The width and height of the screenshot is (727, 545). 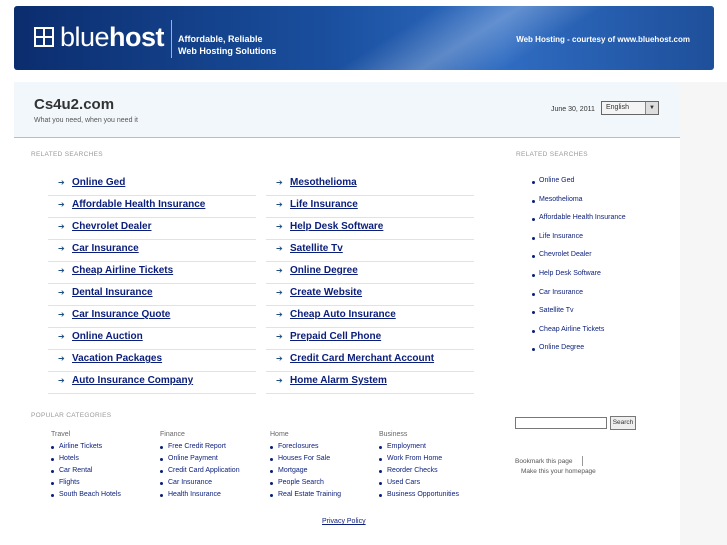 I want to click on category-item: Hotels, so click(x=106, y=461).